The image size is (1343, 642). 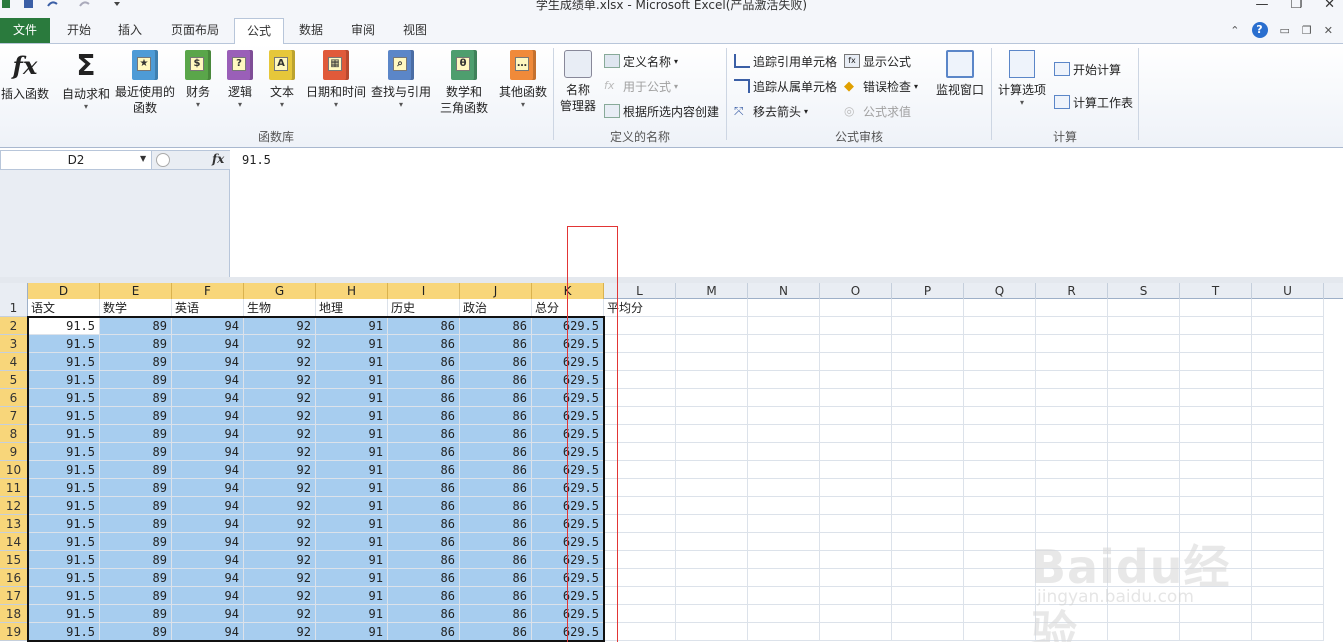 What do you see at coordinates (208, 308) in the screenshot?
I see `header-cell: 英语` at bounding box center [208, 308].